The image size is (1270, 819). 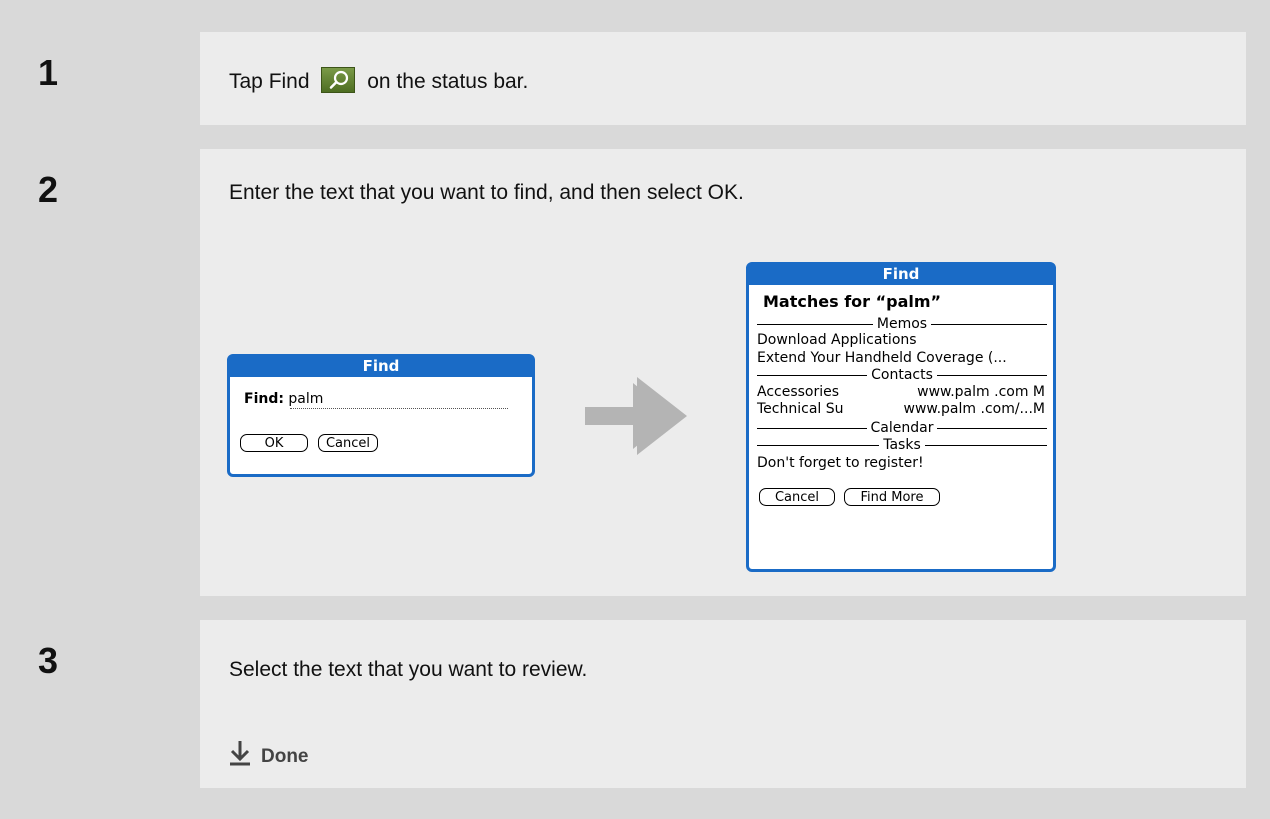 What do you see at coordinates (381, 367) in the screenshot?
I see `find-dialog-title: Find` at bounding box center [381, 367].